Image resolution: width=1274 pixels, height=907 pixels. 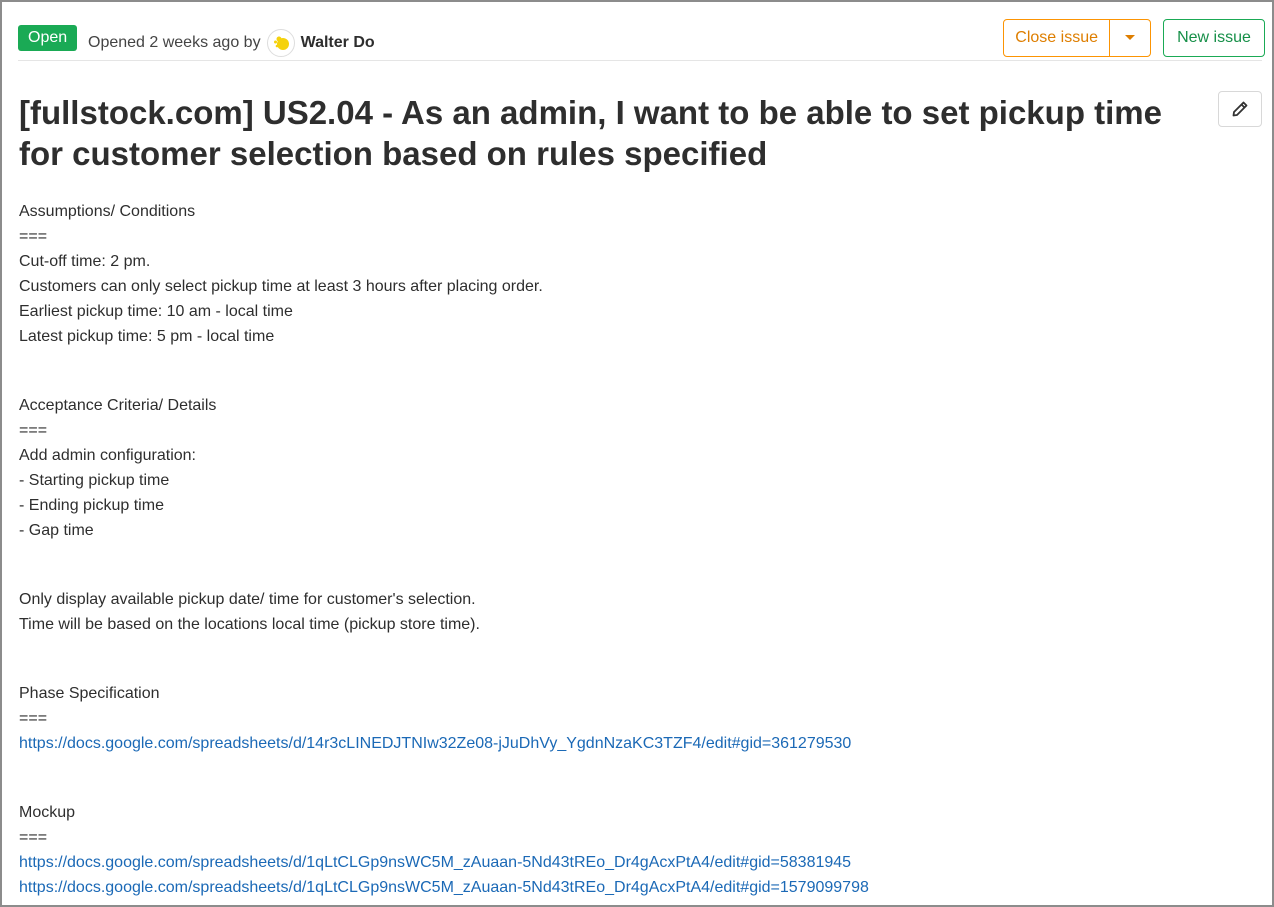 I want to click on status-badge: Open, so click(x=48, y=38).